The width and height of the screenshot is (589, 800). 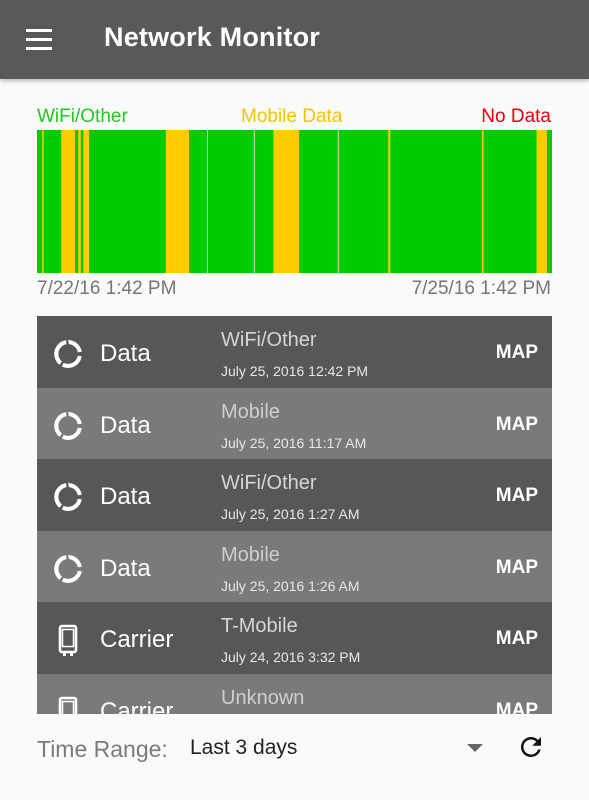 I want to click on list-item: Data Mobile July 25, 2016 1:26 AM MAP, so click(x=294, y=566).